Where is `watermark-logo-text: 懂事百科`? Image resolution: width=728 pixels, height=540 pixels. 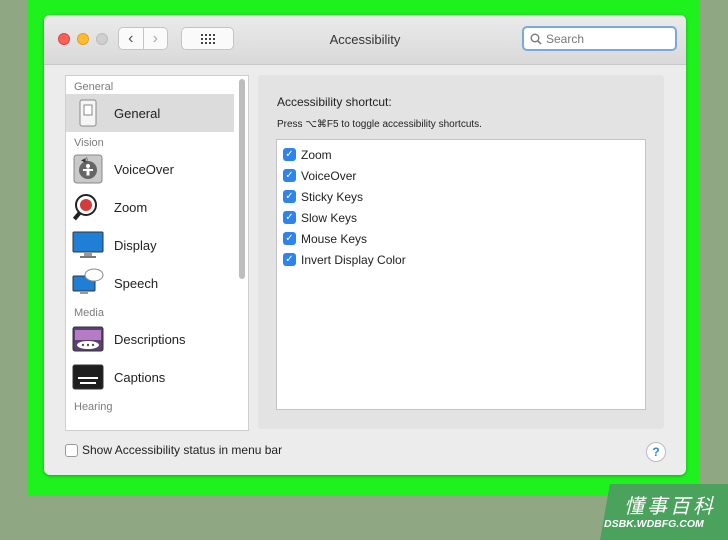 watermark-logo-text: 懂事百科 is located at coordinates (670, 507).